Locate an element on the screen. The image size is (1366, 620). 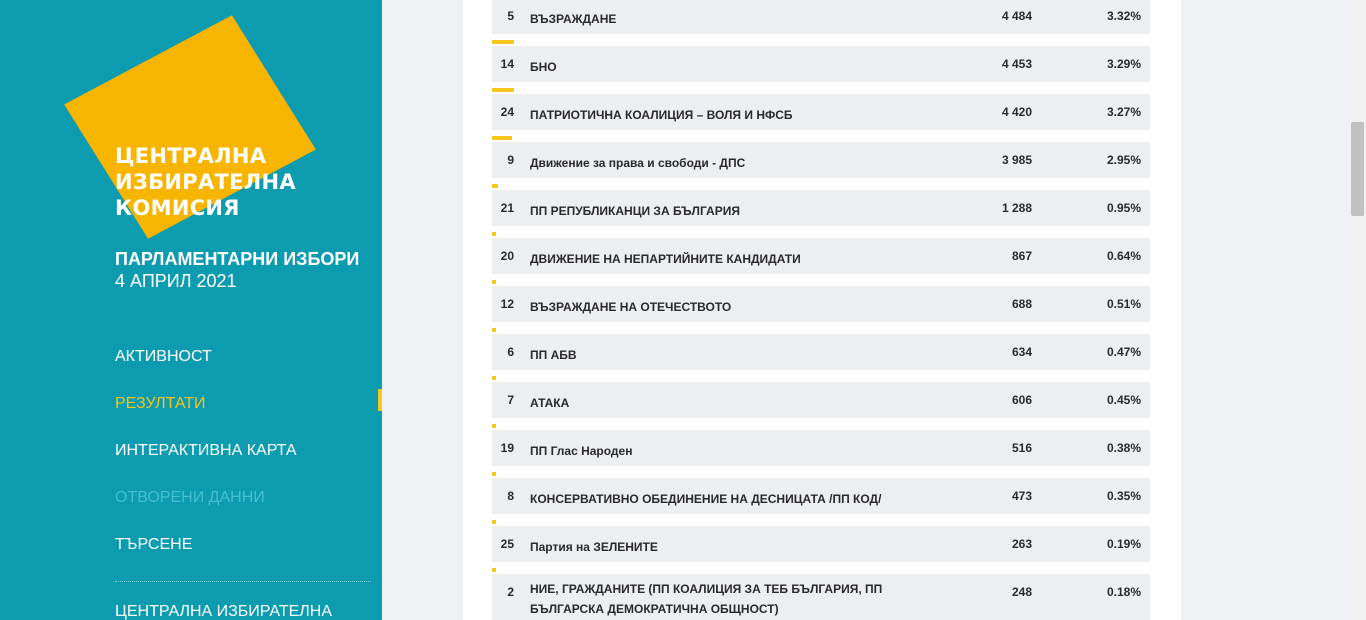
party-number: 8 is located at coordinates (510, 496).